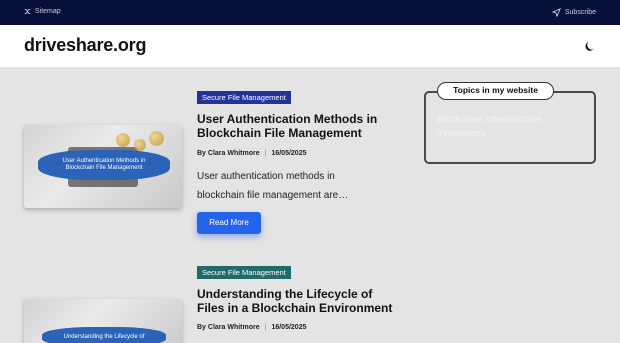  I want to click on subscribe-link: Subscribe, so click(573, 12).